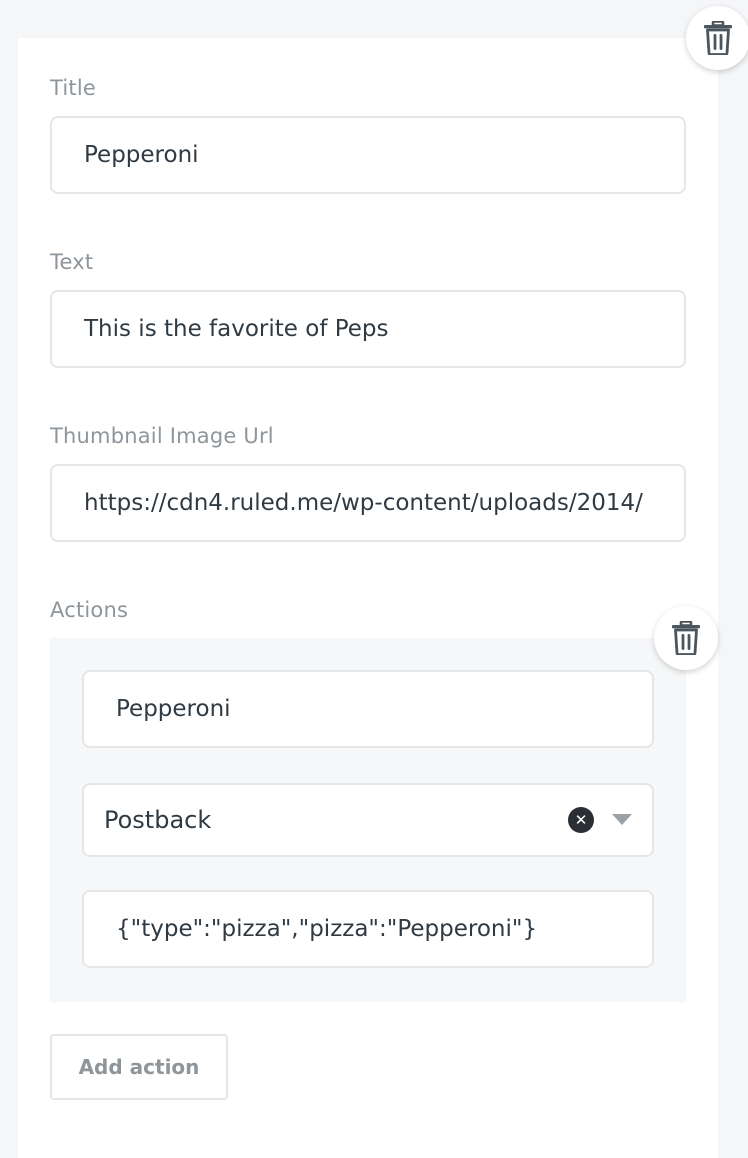 This screenshot has width=748, height=1158. What do you see at coordinates (89, 610) in the screenshot?
I see `actions-label: Actions` at bounding box center [89, 610].